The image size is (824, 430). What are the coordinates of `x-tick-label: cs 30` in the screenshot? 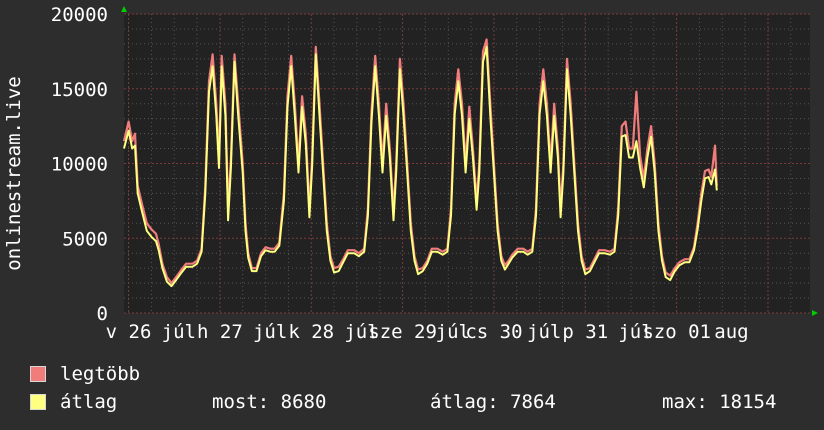 It's located at (493, 332).